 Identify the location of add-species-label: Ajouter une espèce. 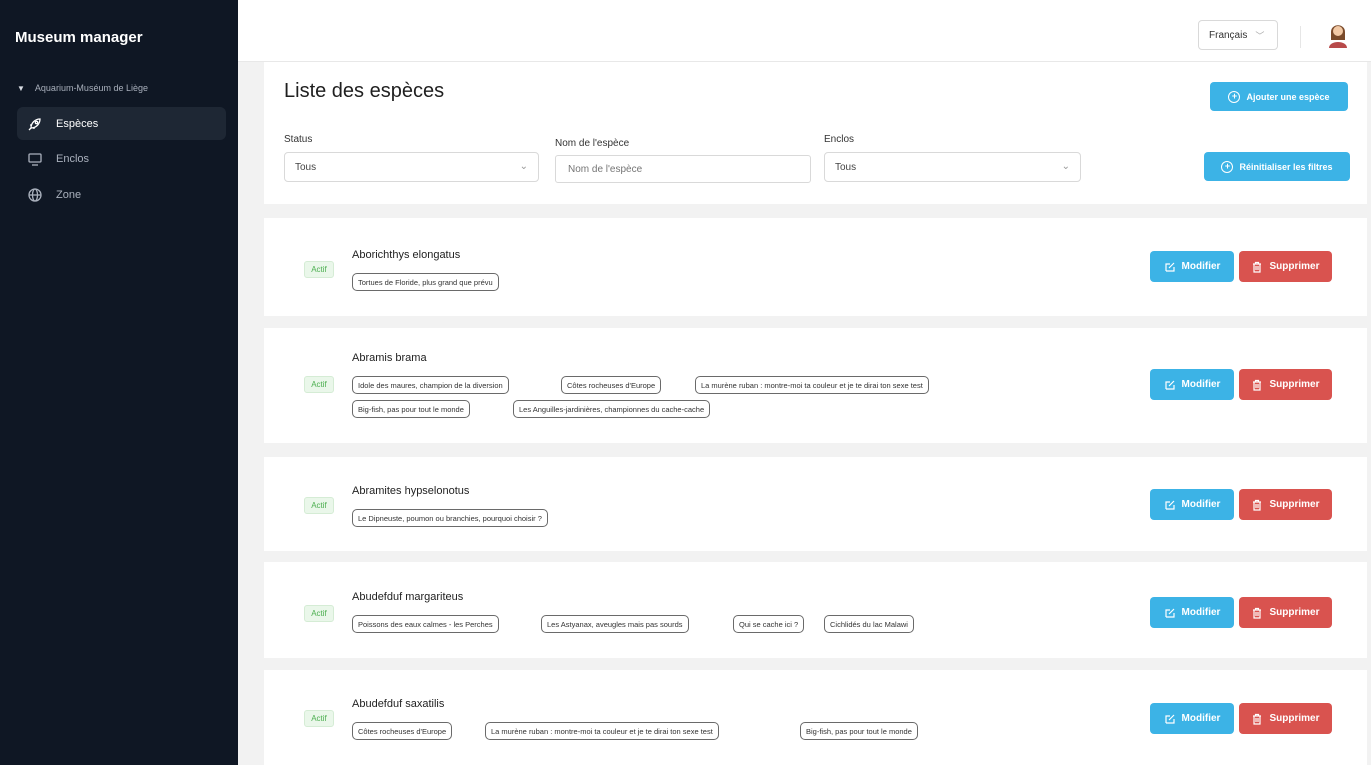
(1288, 96).